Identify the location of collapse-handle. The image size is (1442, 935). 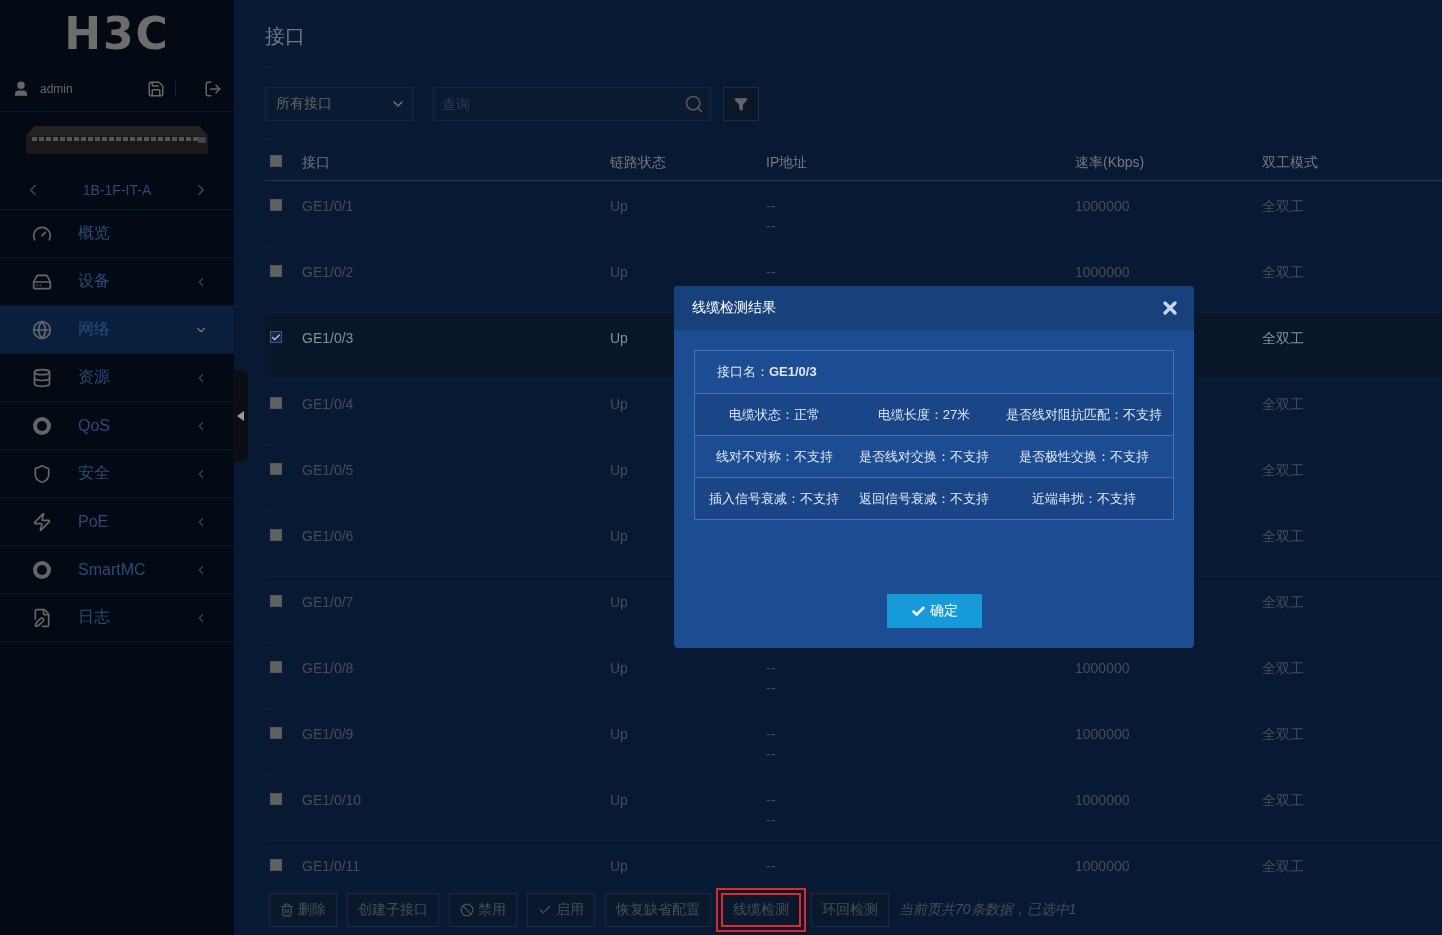
(240, 416).